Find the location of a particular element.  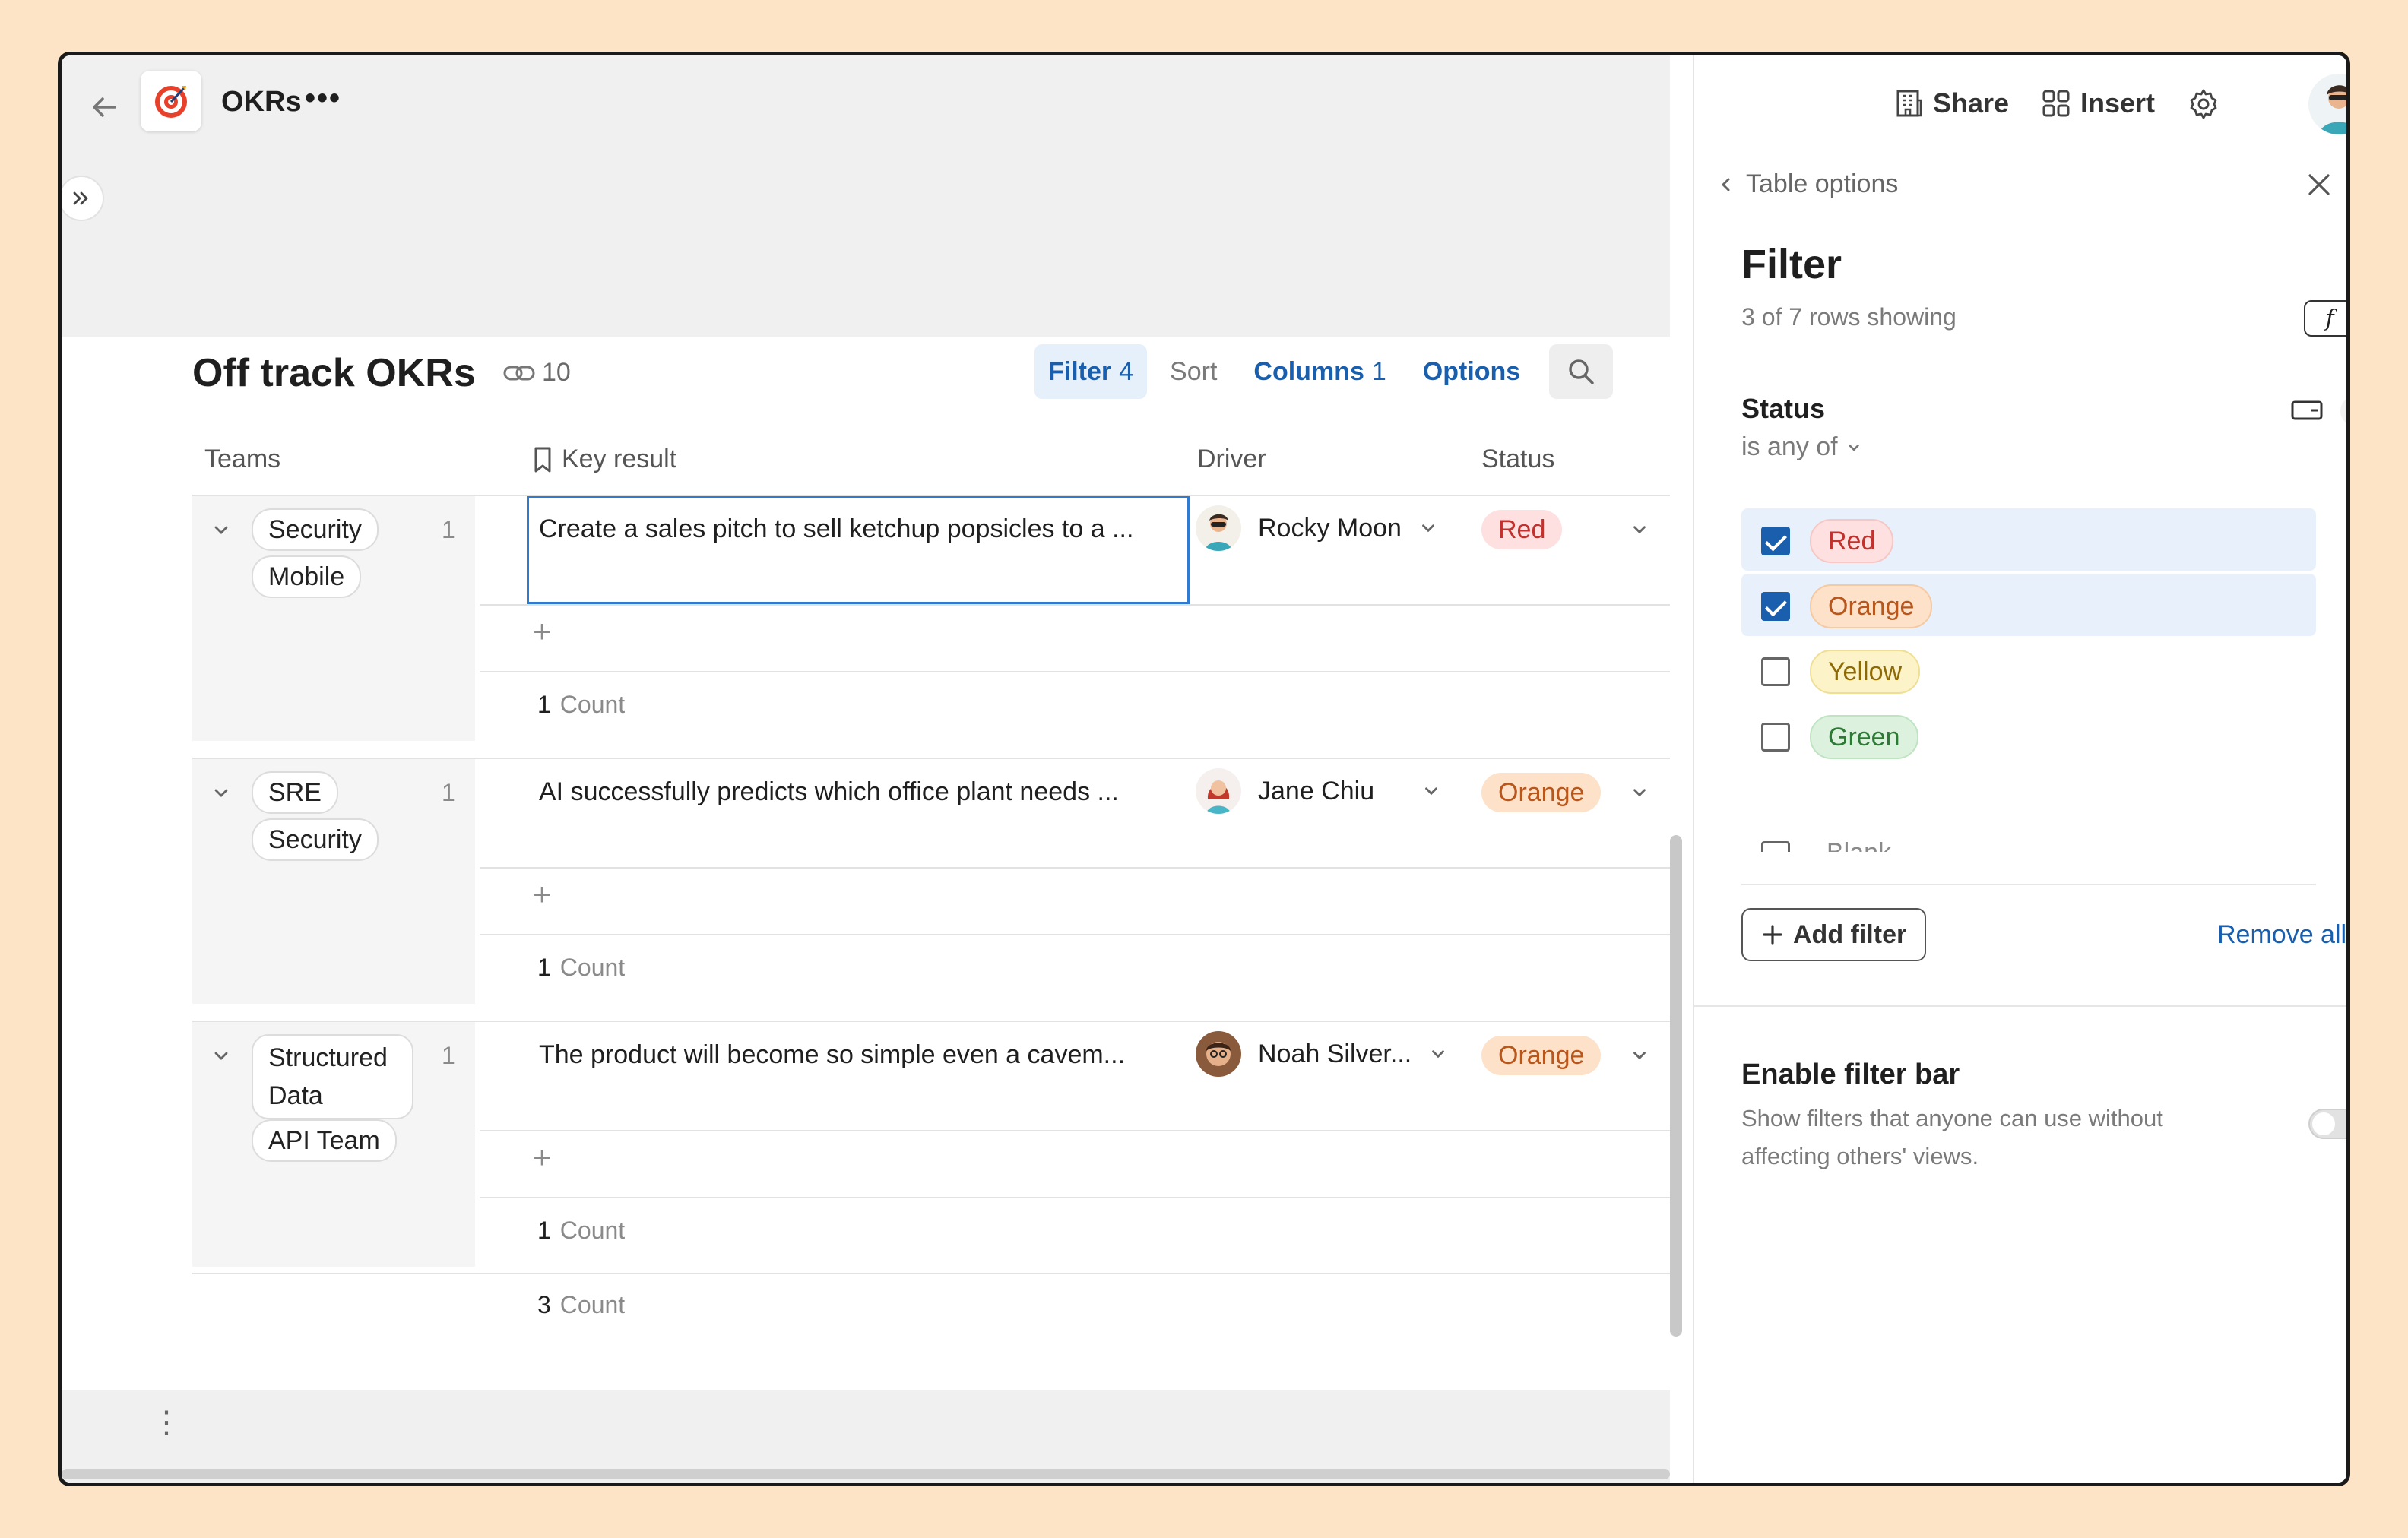

filter-option-blank: Blank is located at coordinates (2028, 843).